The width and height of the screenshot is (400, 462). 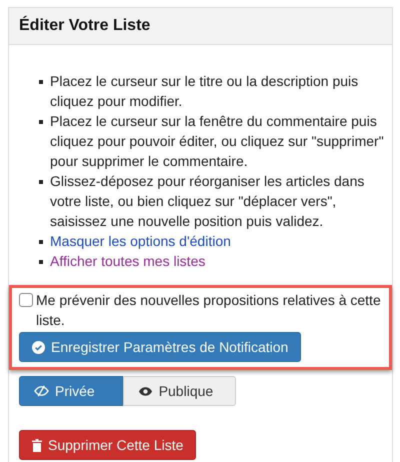 I want to click on checkbox-label: Me prévenir des nouvelles propositions relatives à cette liste., so click(x=209, y=310).